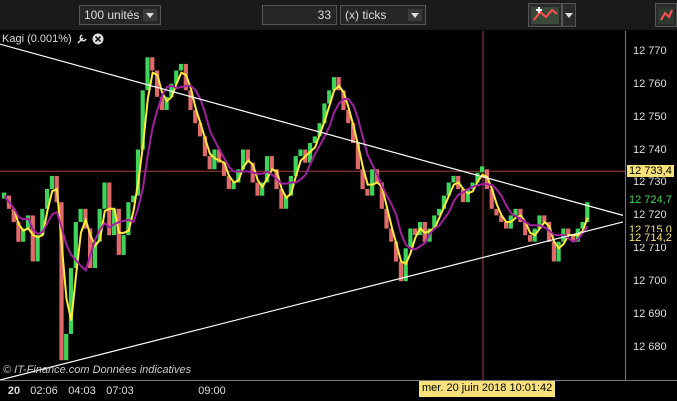  Describe the element at coordinates (650, 182) in the screenshot. I see `y-tick-label: 12 730` at that location.